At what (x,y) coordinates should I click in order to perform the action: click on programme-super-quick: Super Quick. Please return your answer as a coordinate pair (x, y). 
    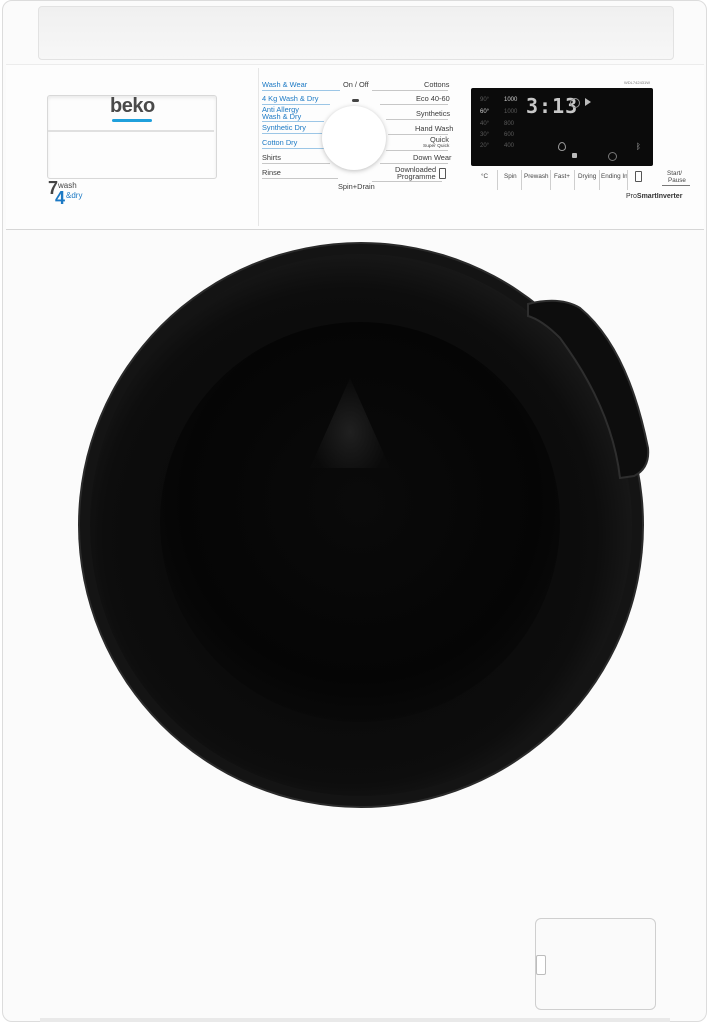
    Looking at the image, I should click on (436, 146).